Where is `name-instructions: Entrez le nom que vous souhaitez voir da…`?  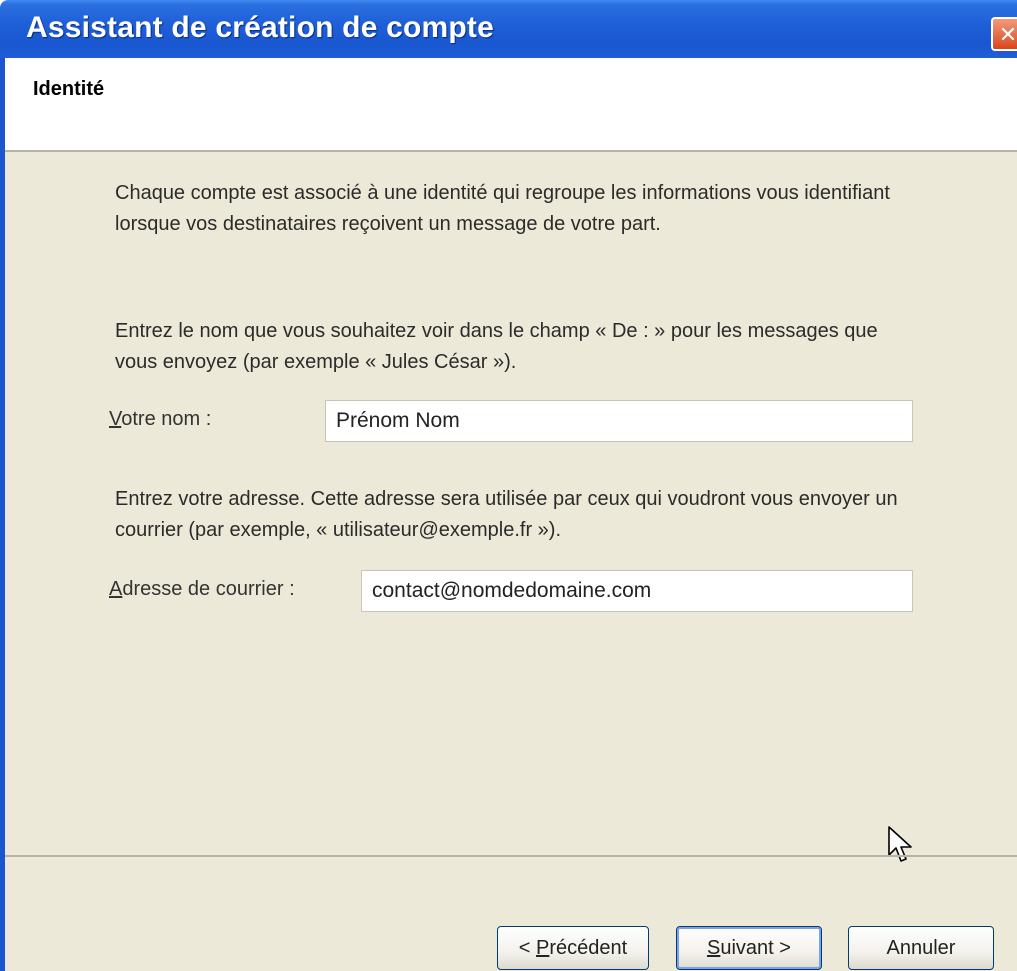
name-instructions: Entrez le nom que vous souhaitez voir da… is located at coordinates (496, 346).